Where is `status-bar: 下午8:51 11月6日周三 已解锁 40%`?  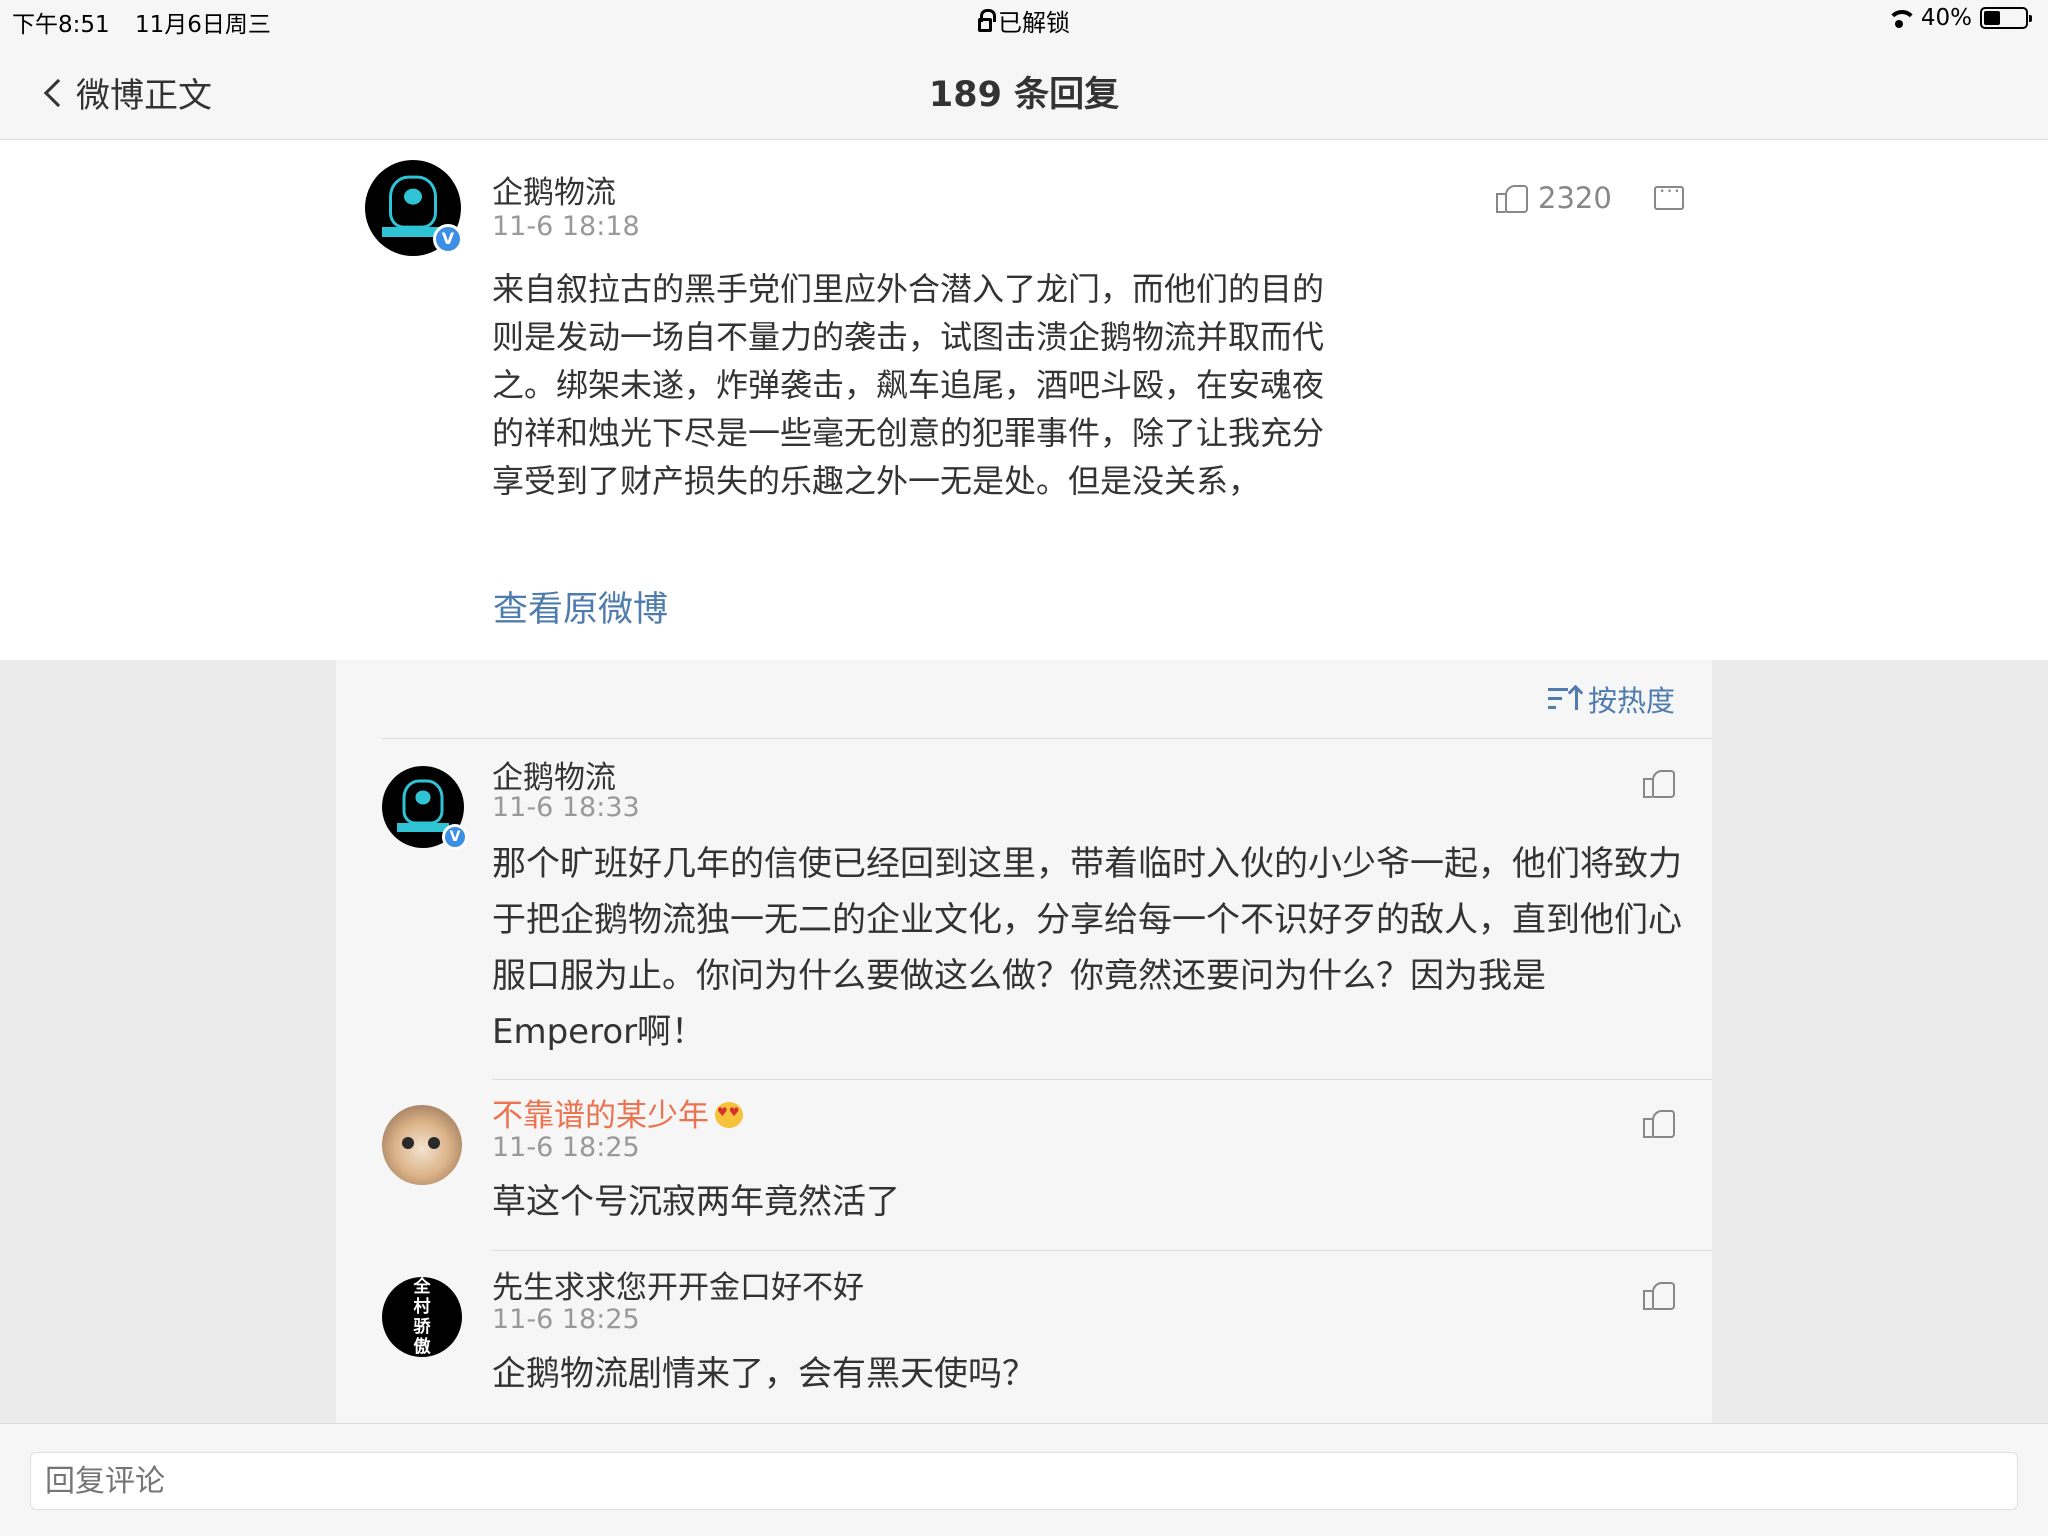 status-bar: 下午8:51 11月6日周三 已解锁 40% is located at coordinates (1024, 20).